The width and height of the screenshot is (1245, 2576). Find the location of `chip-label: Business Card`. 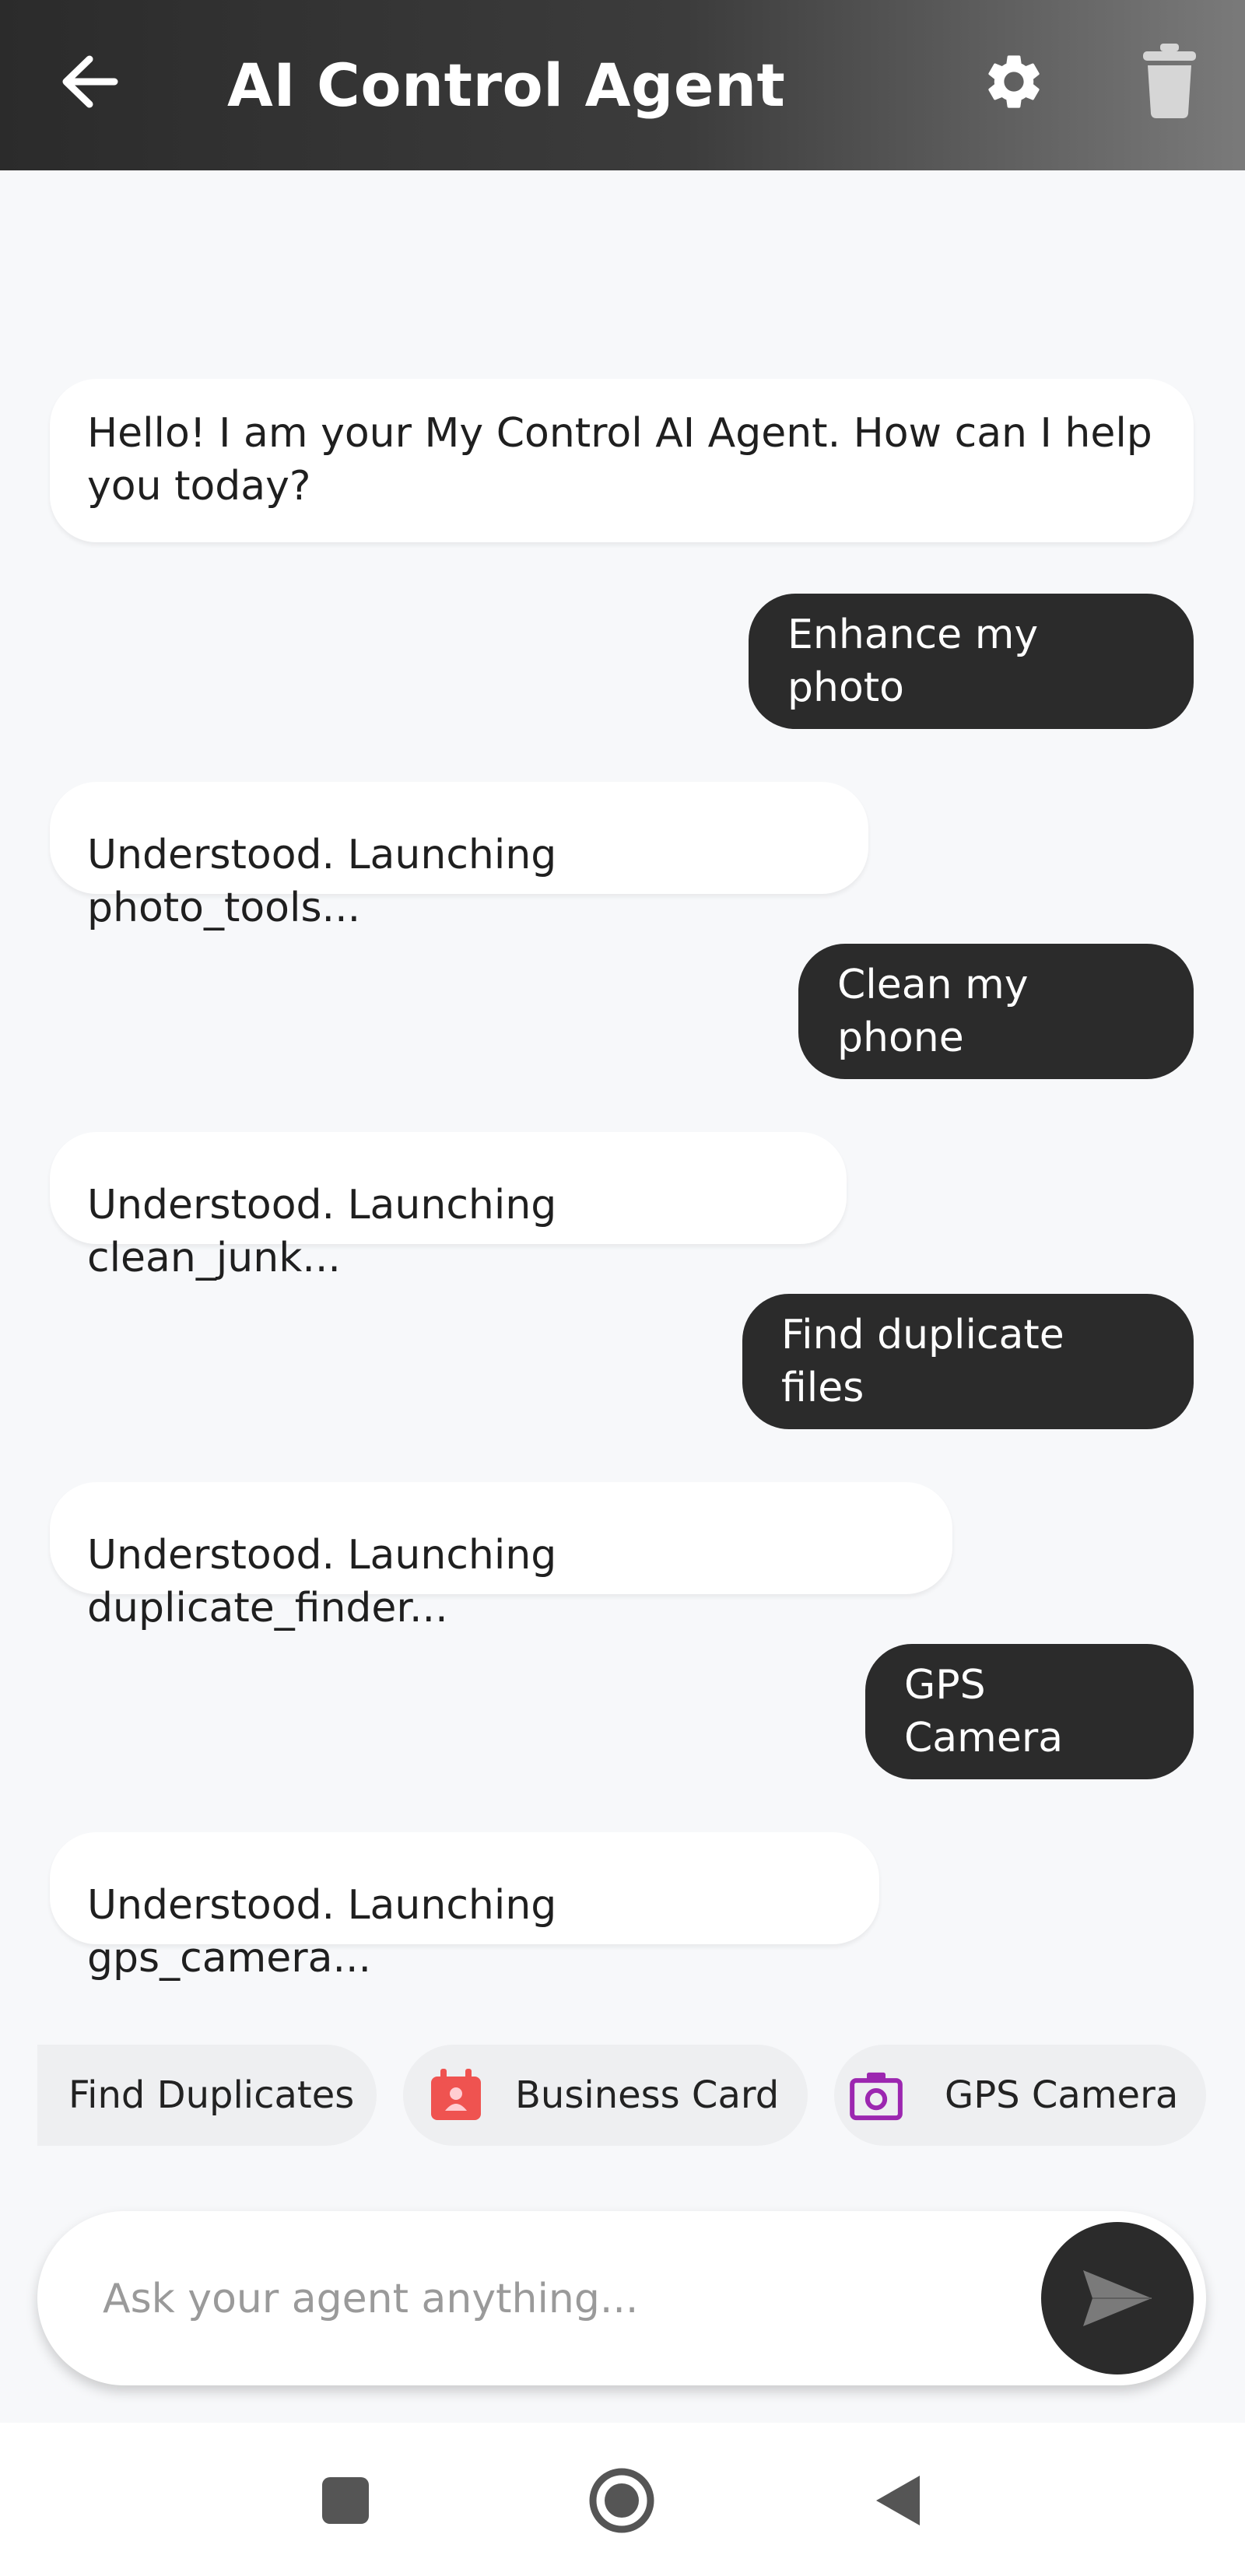

chip-label: Business Card is located at coordinates (647, 2095).